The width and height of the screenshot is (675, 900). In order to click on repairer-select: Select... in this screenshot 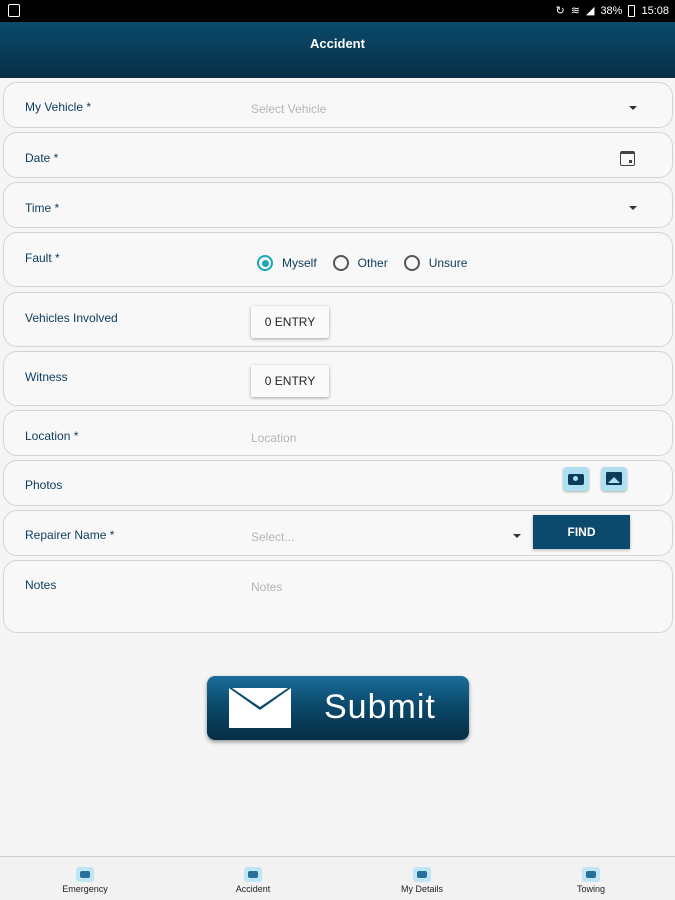, I will do `click(272, 537)`.